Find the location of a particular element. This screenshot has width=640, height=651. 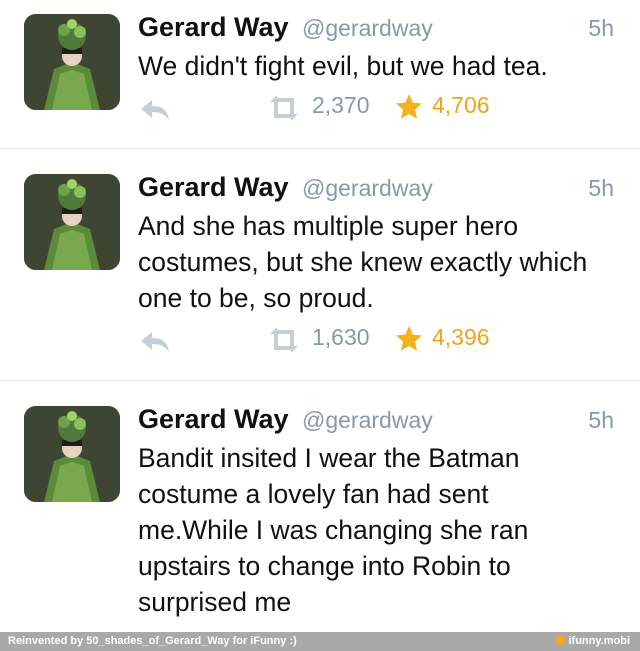

tweet-actions: 1,630 4,396 is located at coordinates (368, 340).